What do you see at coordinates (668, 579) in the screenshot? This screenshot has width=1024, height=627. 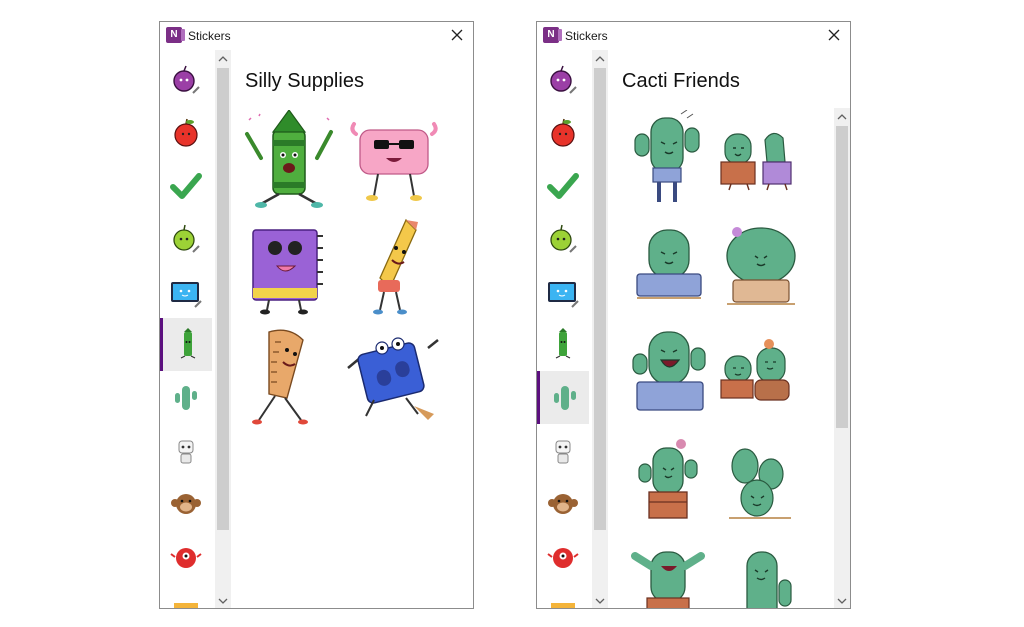 I see `dancing-cactus-sticker-icon` at bounding box center [668, 579].